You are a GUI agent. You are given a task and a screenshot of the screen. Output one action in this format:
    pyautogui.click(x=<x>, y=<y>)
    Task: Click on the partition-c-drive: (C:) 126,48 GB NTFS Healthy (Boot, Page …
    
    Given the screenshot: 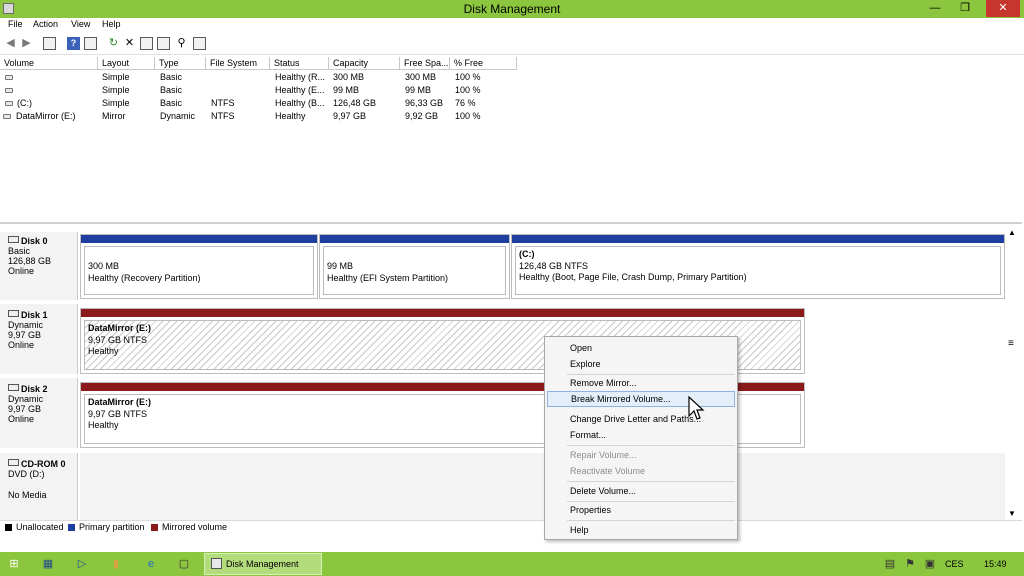 What is the action you would take?
    pyautogui.click(x=758, y=266)
    